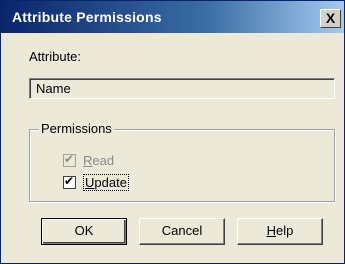 Image resolution: width=345 pixels, height=264 pixels. Describe the element at coordinates (182, 231) in the screenshot. I see `cancel-button: Cancel` at that location.